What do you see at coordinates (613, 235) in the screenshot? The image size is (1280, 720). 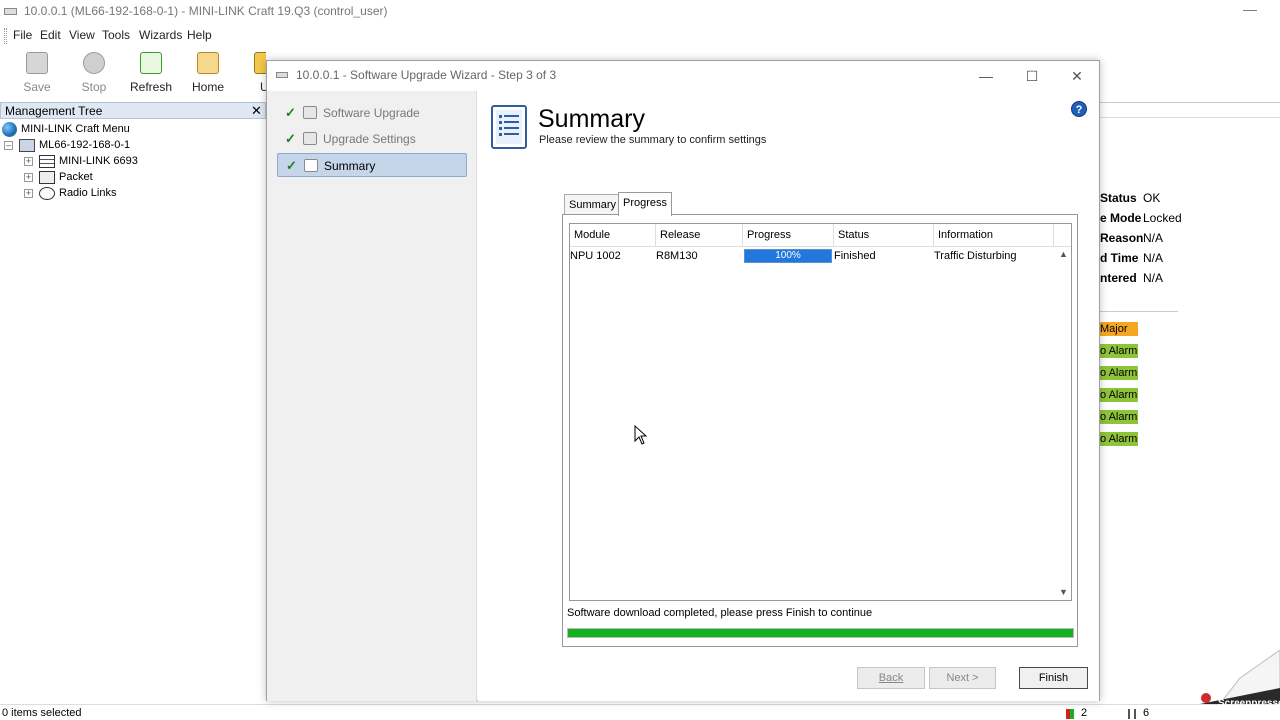 I see `column-module: Module` at bounding box center [613, 235].